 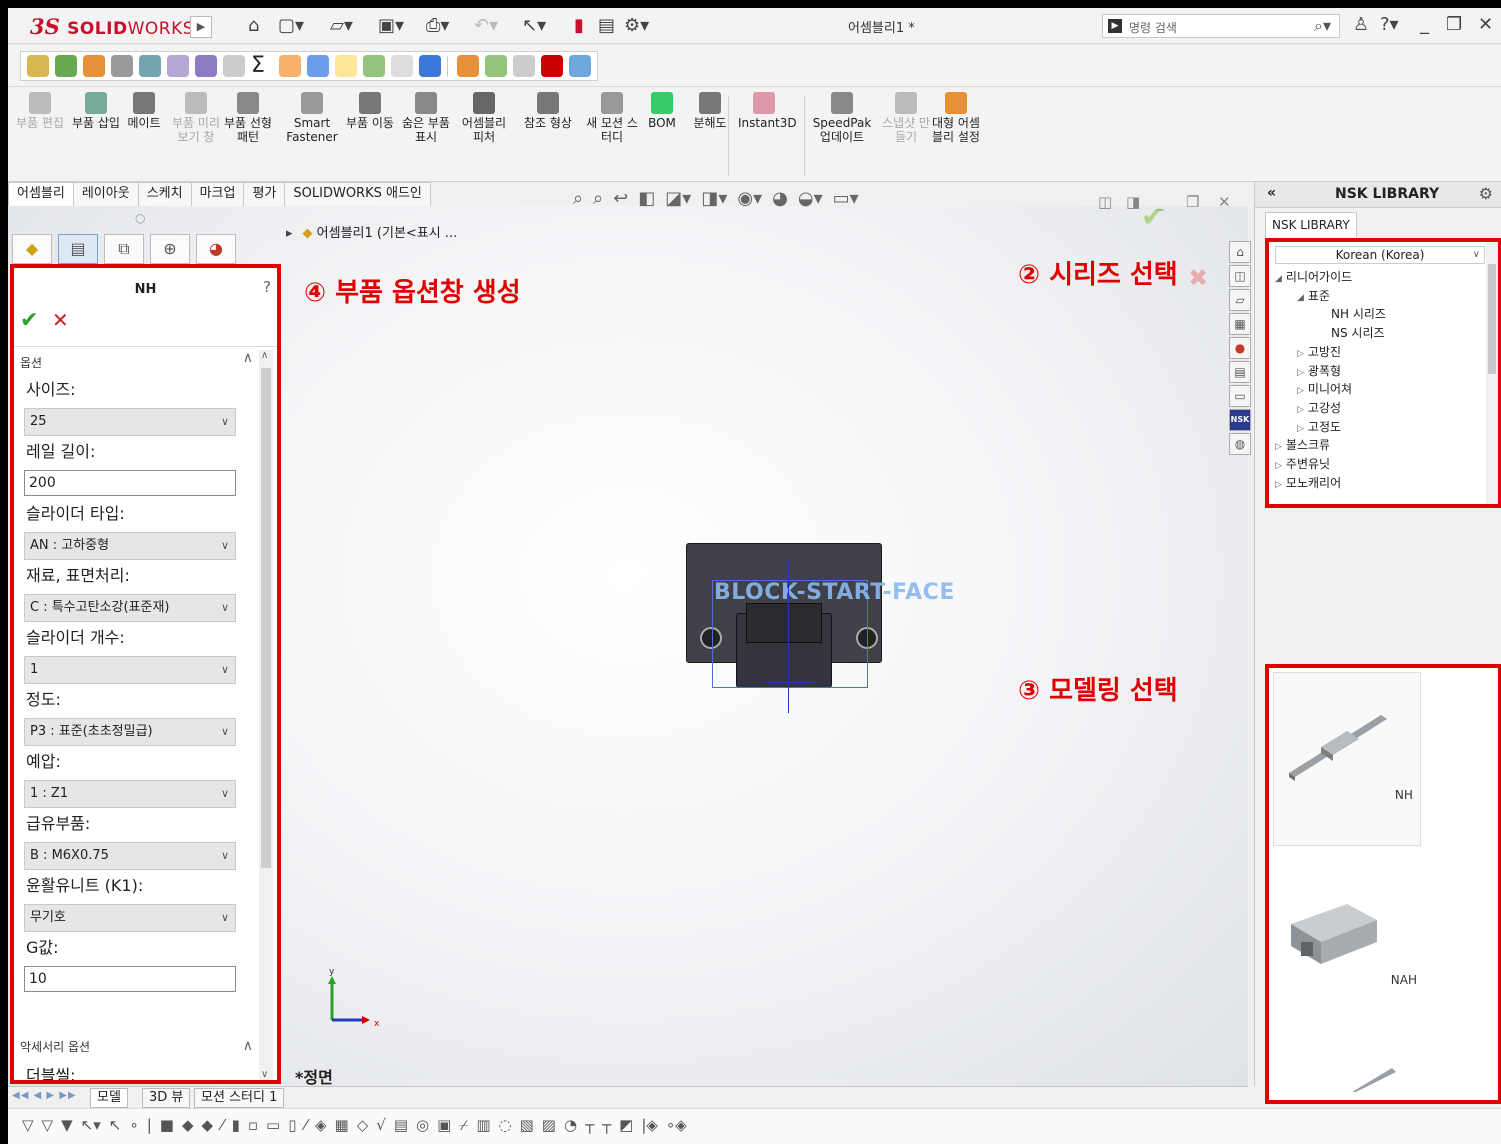 I want to click on filter-icon: ┬, so click(x=589, y=1125).